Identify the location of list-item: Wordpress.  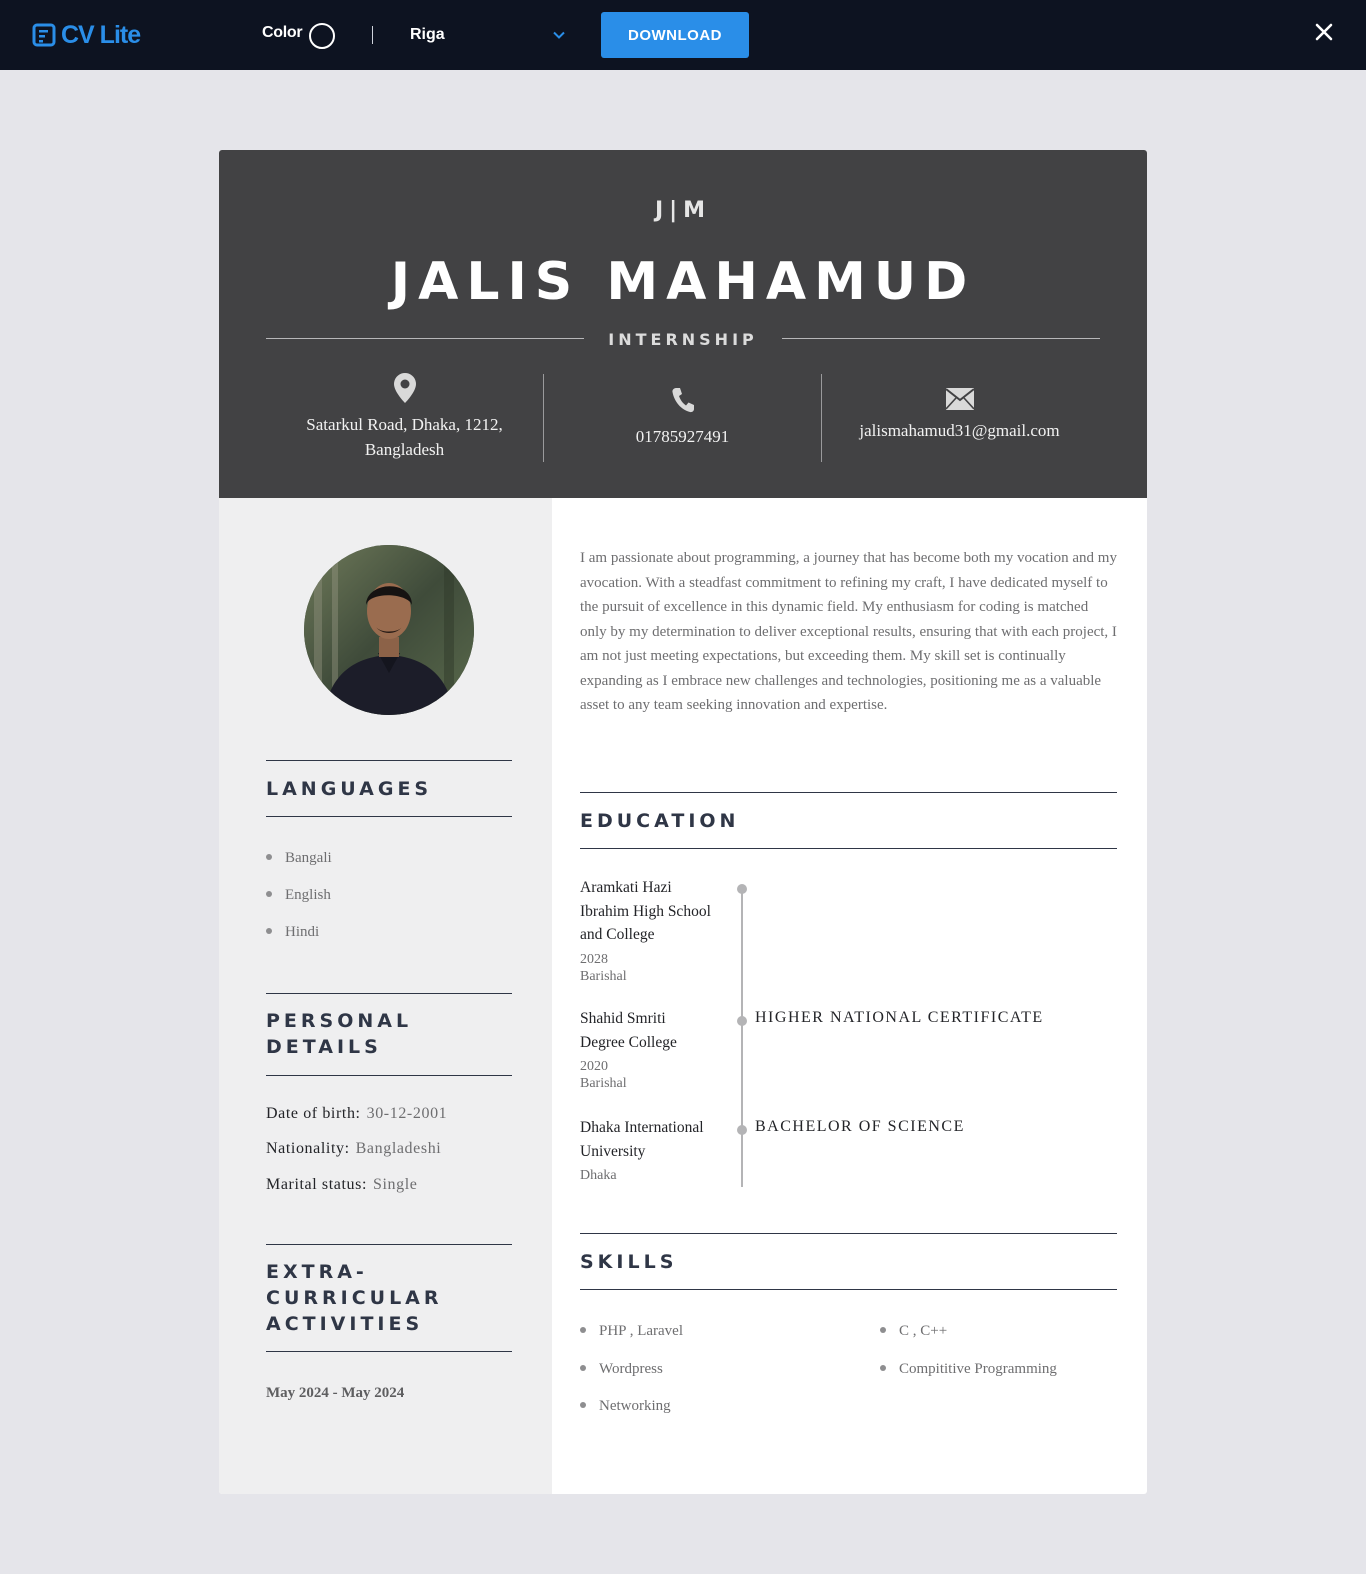
(631, 1380).